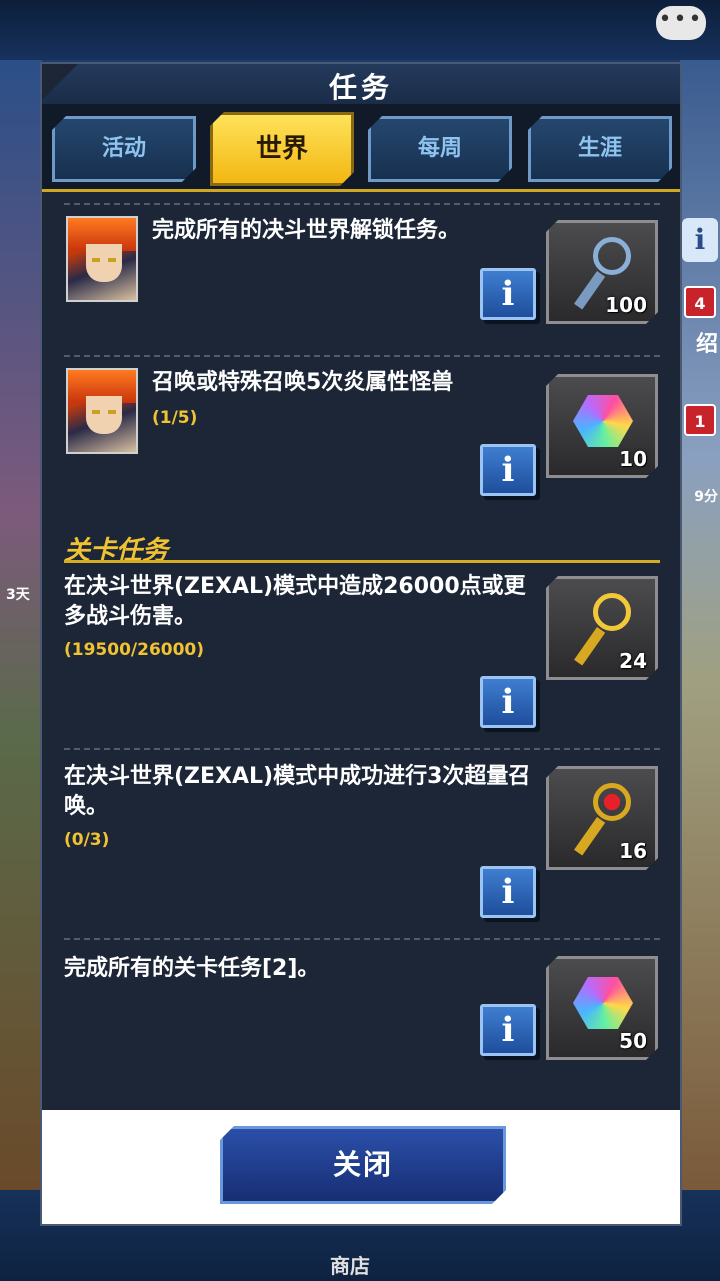 The width and height of the screenshot is (720, 1281). What do you see at coordinates (282, 149) in the screenshot?
I see `tab-world: 世界` at bounding box center [282, 149].